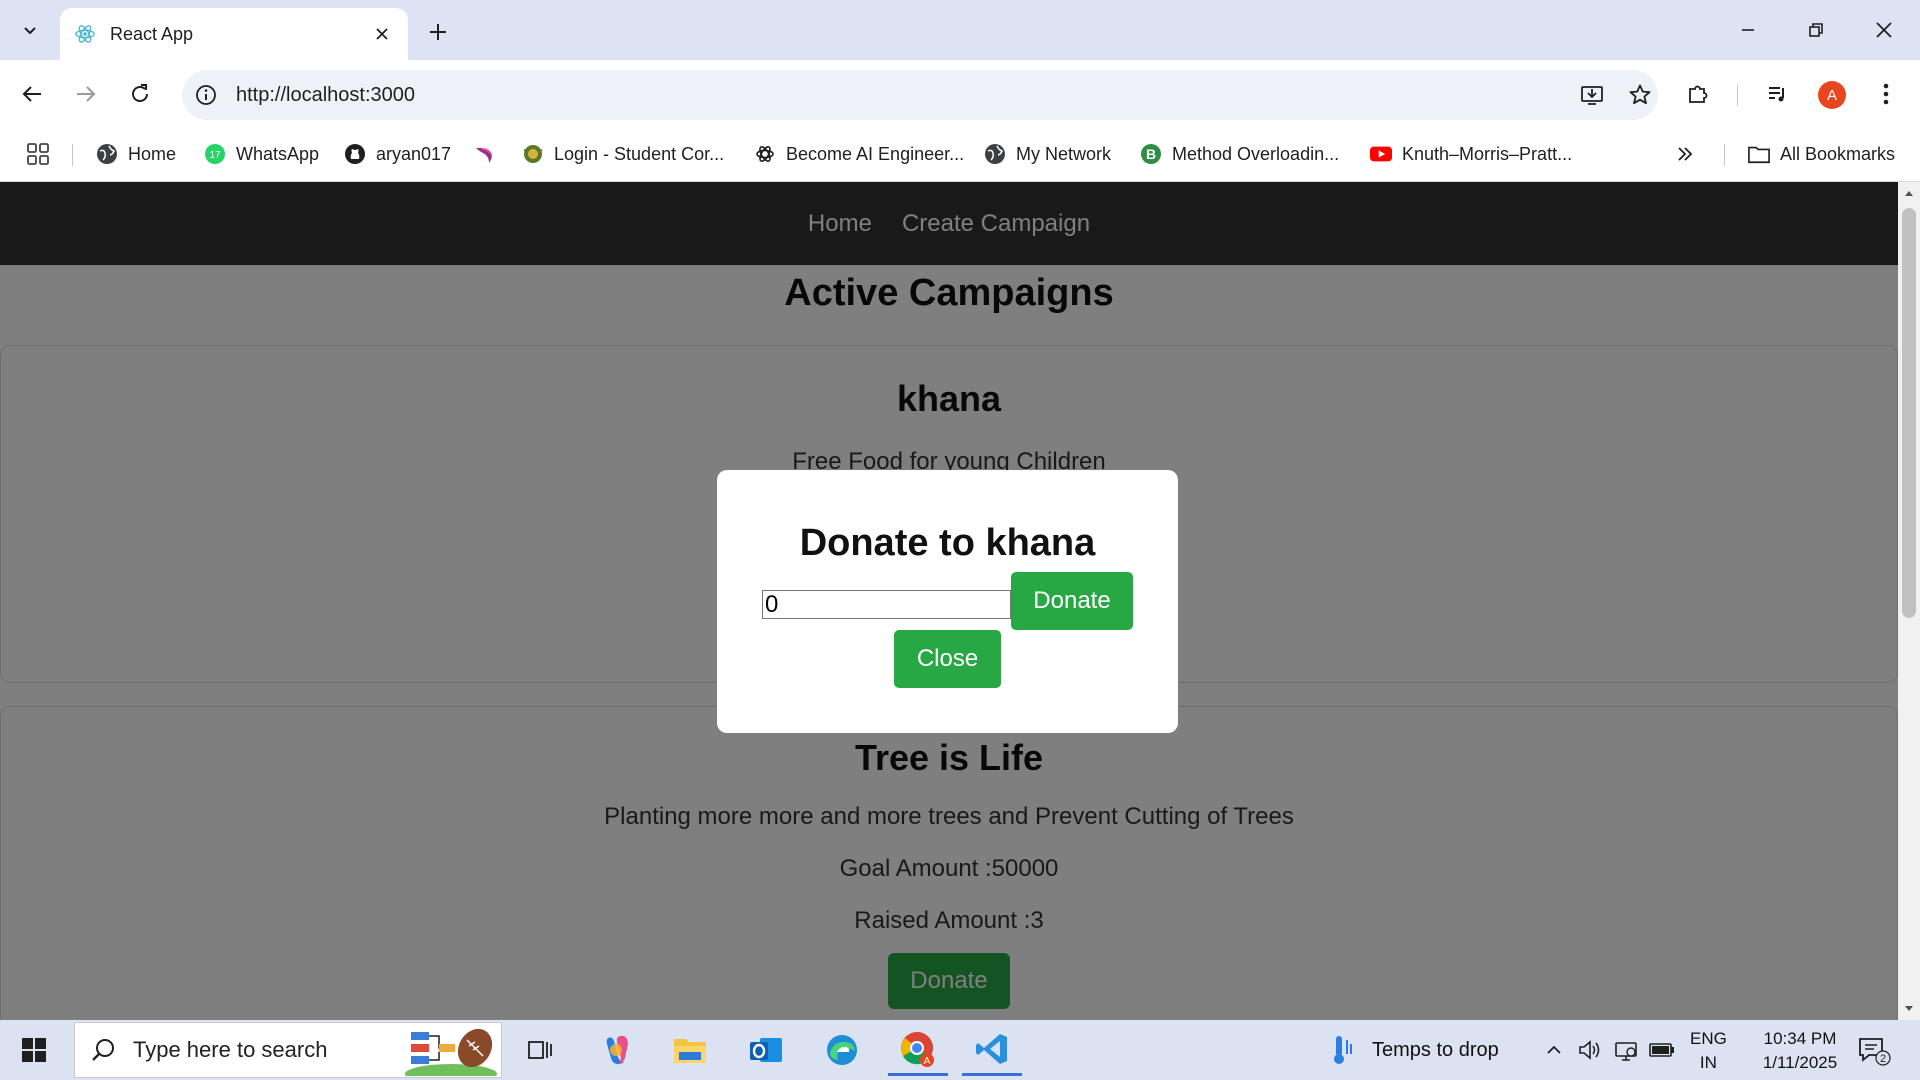 Image resolution: width=1920 pixels, height=1080 pixels. What do you see at coordinates (616, 1050) in the screenshot?
I see `copilot-button` at bounding box center [616, 1050].